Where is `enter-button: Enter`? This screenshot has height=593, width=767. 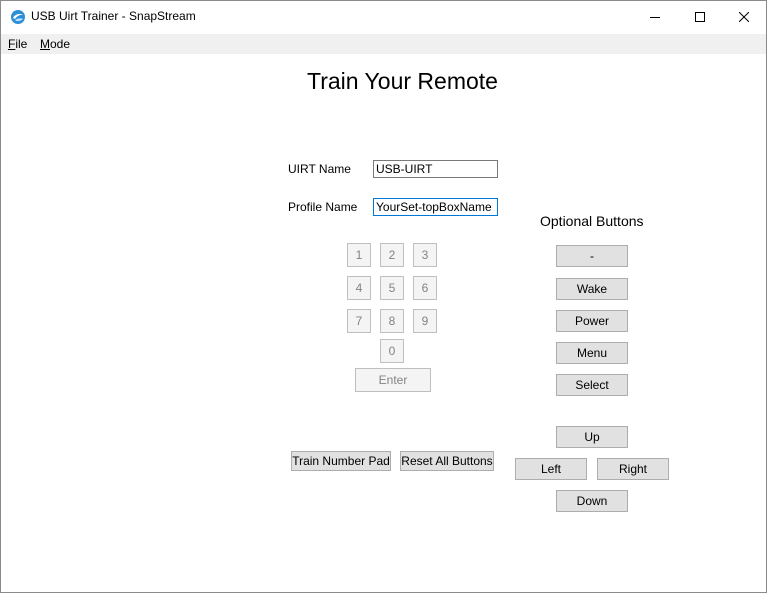 enter-button: Enter is located at coordinates (393, 380).